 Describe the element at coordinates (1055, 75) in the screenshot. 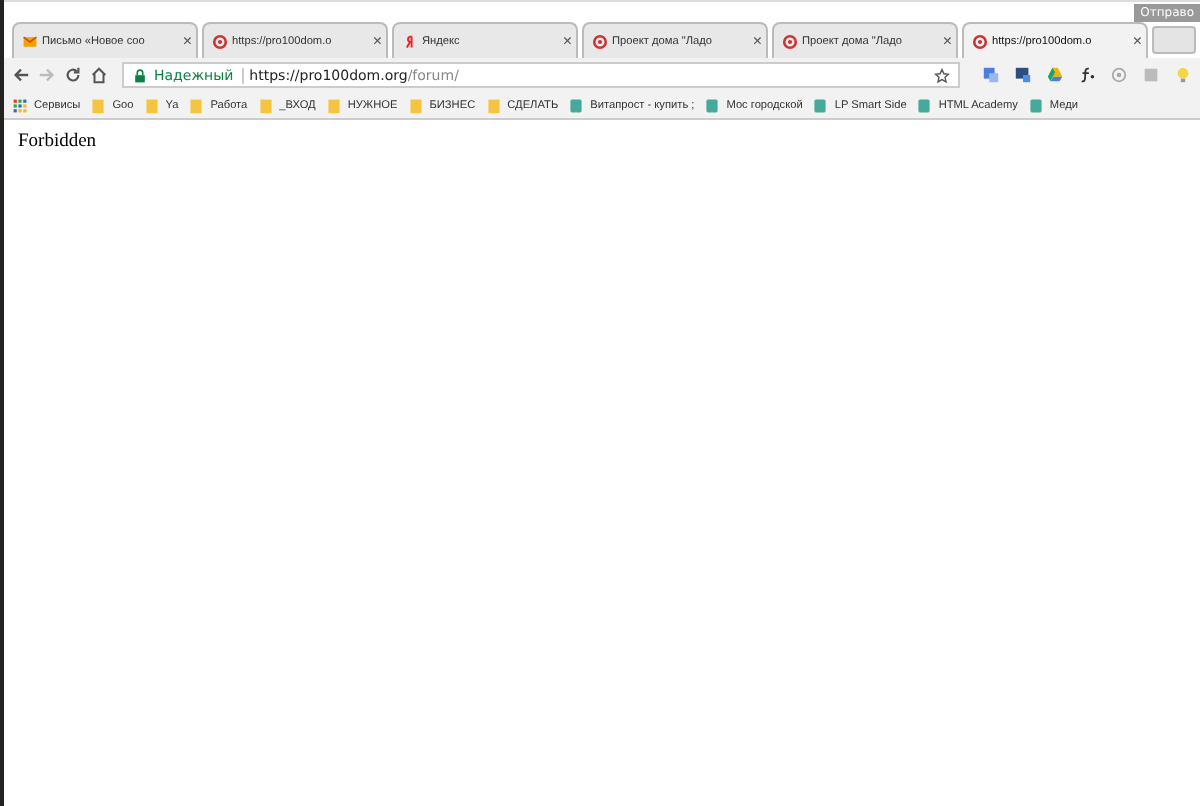

I see `drive-icon` at that location.